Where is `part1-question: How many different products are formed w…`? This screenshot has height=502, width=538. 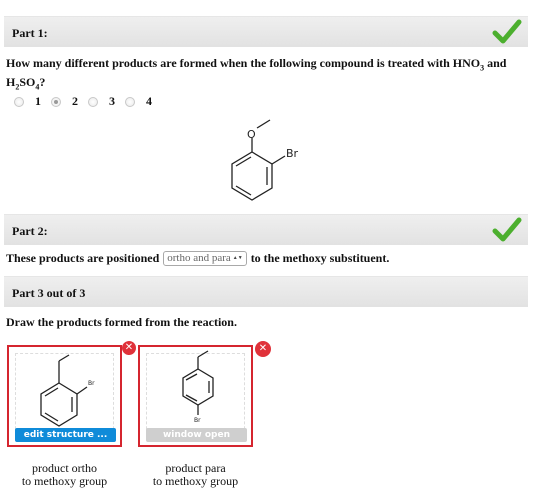
part1-question: How many different products are formed w… is located at coordinates (256, 74).